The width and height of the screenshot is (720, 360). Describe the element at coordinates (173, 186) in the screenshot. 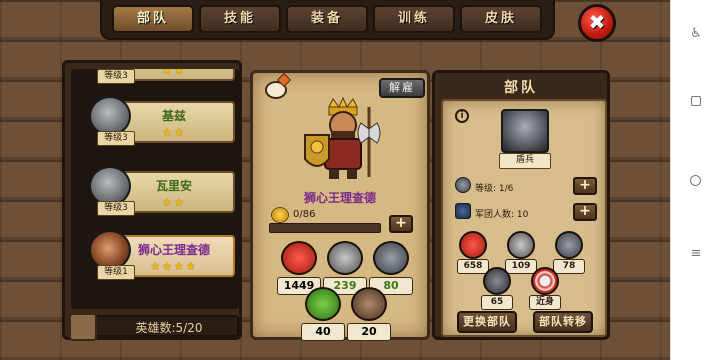

I see `hero-name: 瓦里安` at that location.